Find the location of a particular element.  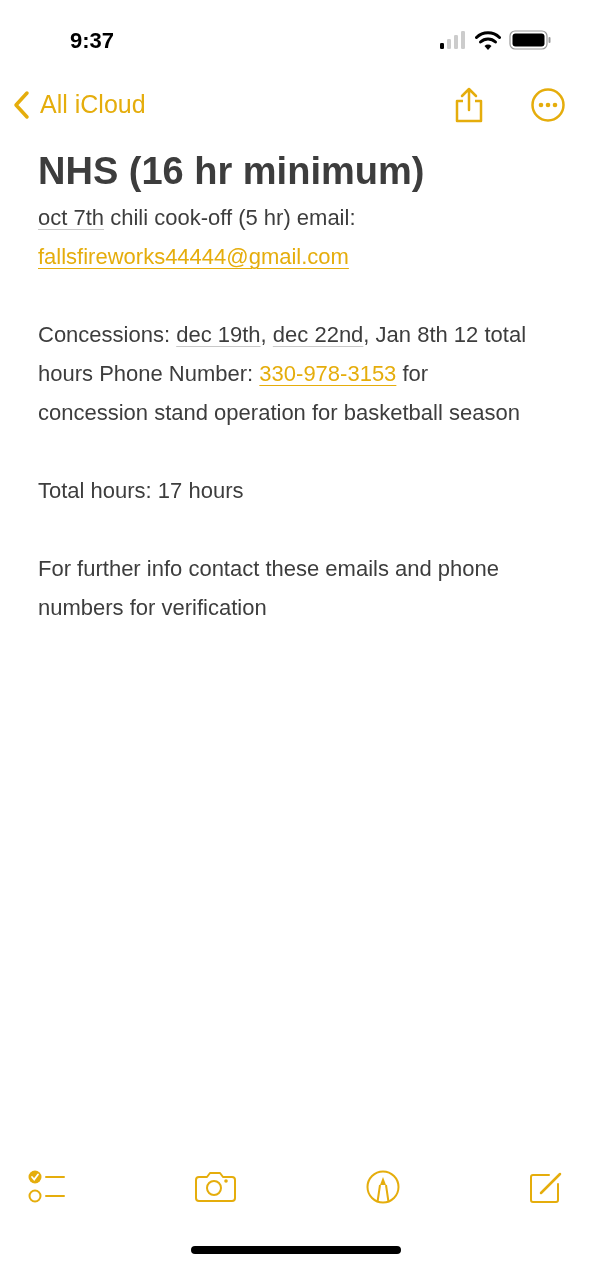

phone-link: 330-978-3153 is located at coordinates (328, 373).